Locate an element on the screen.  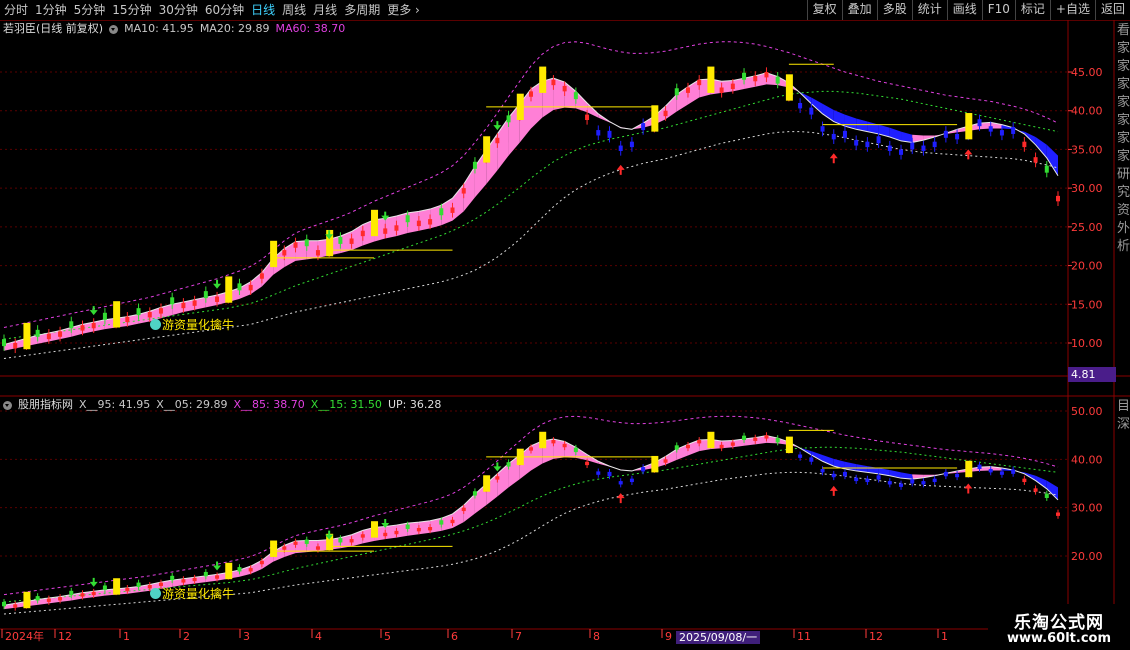
toolbar-button: F10 is located at coordinates (998, 10).